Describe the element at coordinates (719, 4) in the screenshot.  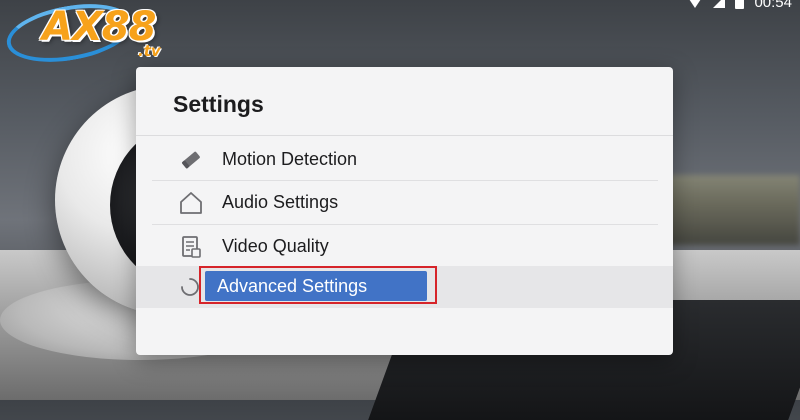
I see `signal-icon` at that location.